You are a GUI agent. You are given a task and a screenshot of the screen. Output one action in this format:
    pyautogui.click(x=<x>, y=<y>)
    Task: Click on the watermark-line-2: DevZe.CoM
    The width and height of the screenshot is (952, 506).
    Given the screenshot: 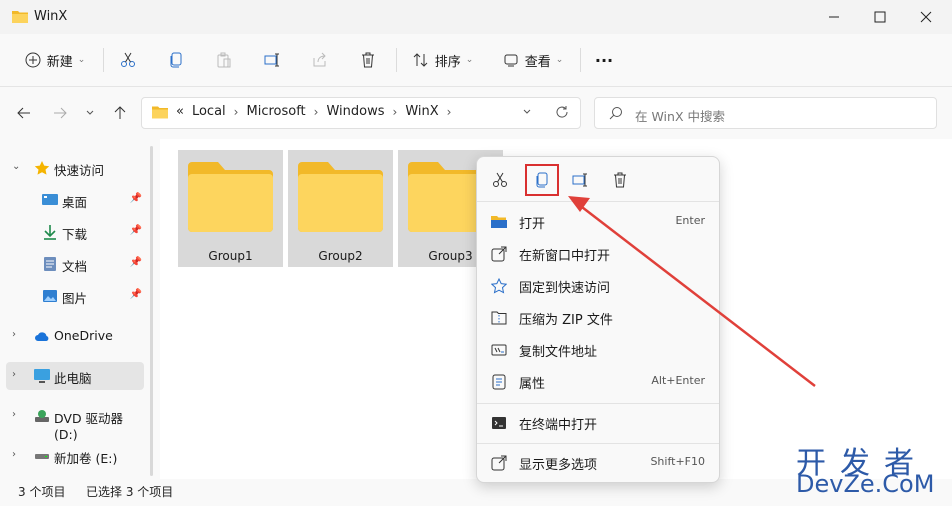 What is the action you would take?
    pyautogui.click(x=865, y=484)
    